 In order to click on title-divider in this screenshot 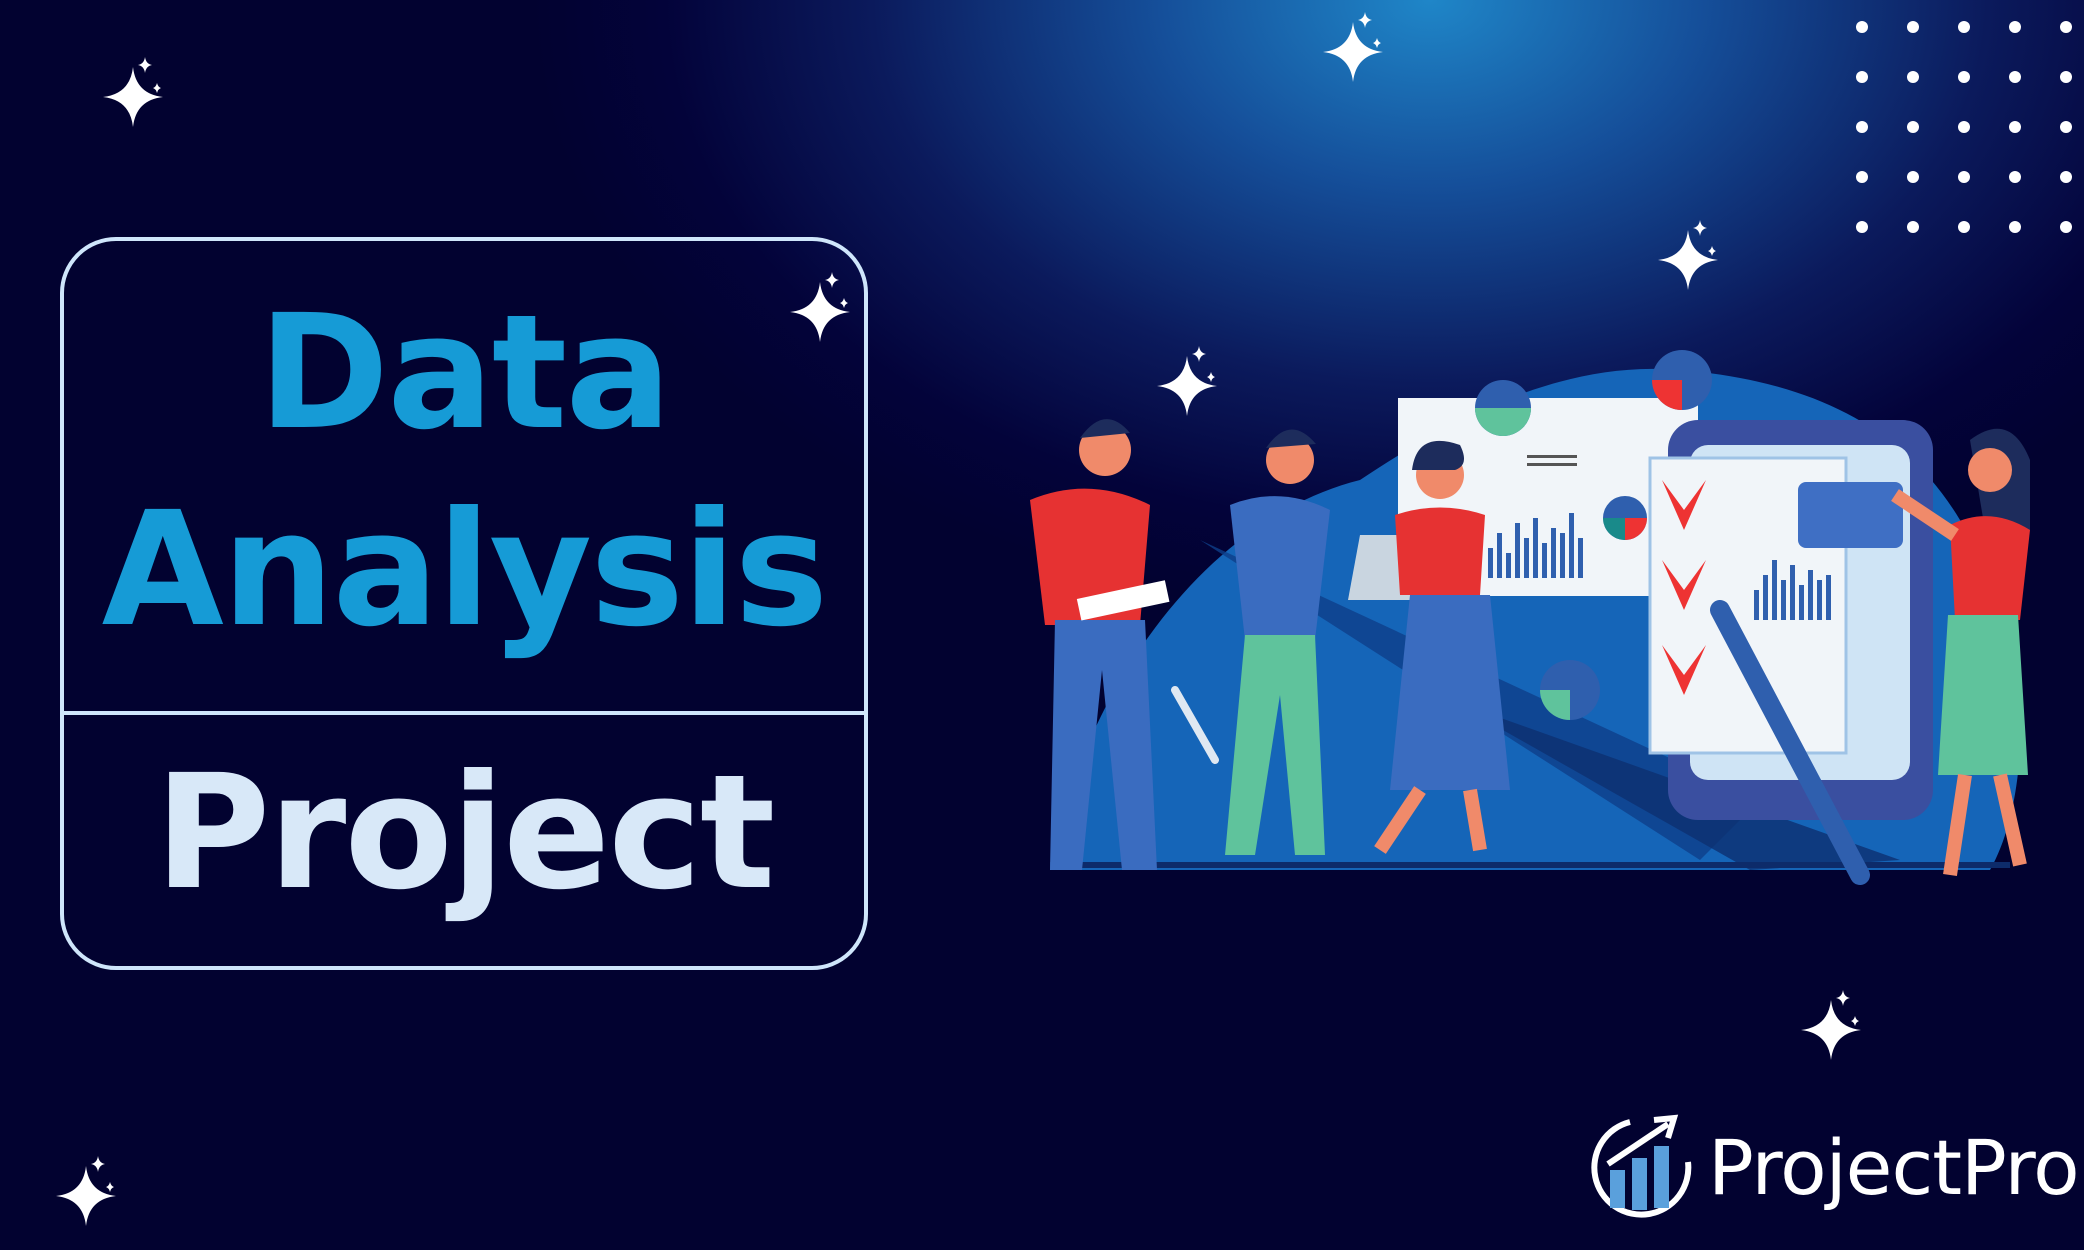, I will do `click(464, 713)`.